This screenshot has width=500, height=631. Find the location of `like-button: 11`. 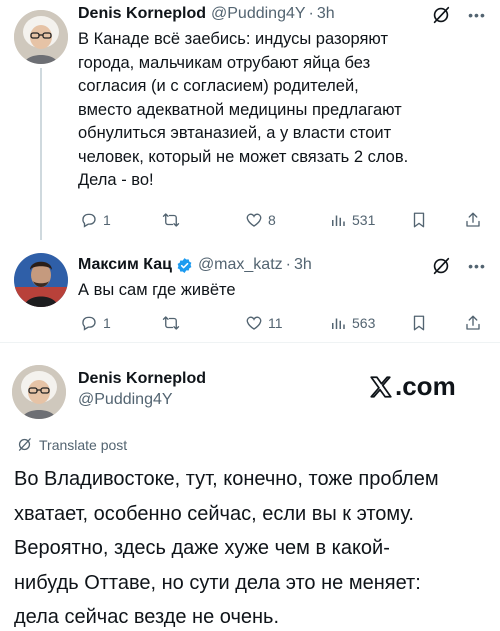

like-button: 11 is located at coordinates (264, 323).